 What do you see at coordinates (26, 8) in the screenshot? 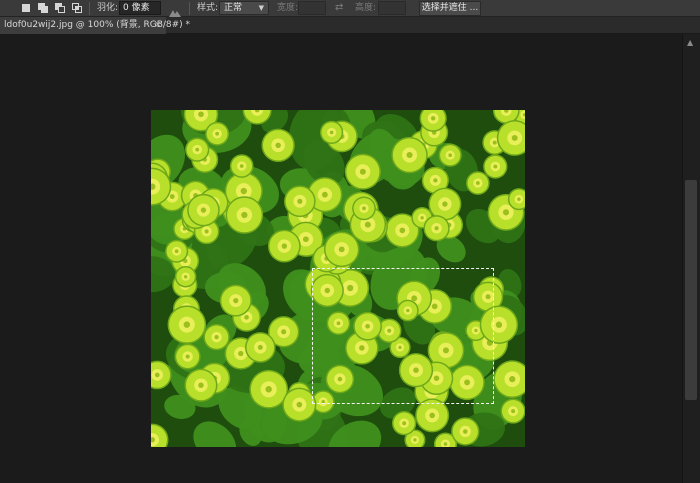
I see `new-selection-icon` at bounding box center [26, 8].